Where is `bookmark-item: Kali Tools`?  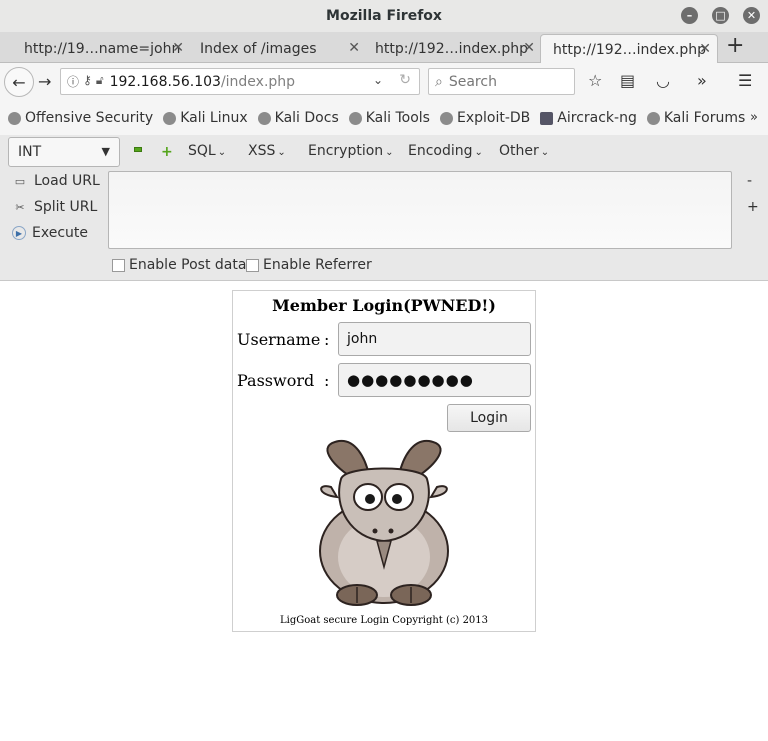 bookmark-item: Kali Tools is located at coordinates (389, 118).